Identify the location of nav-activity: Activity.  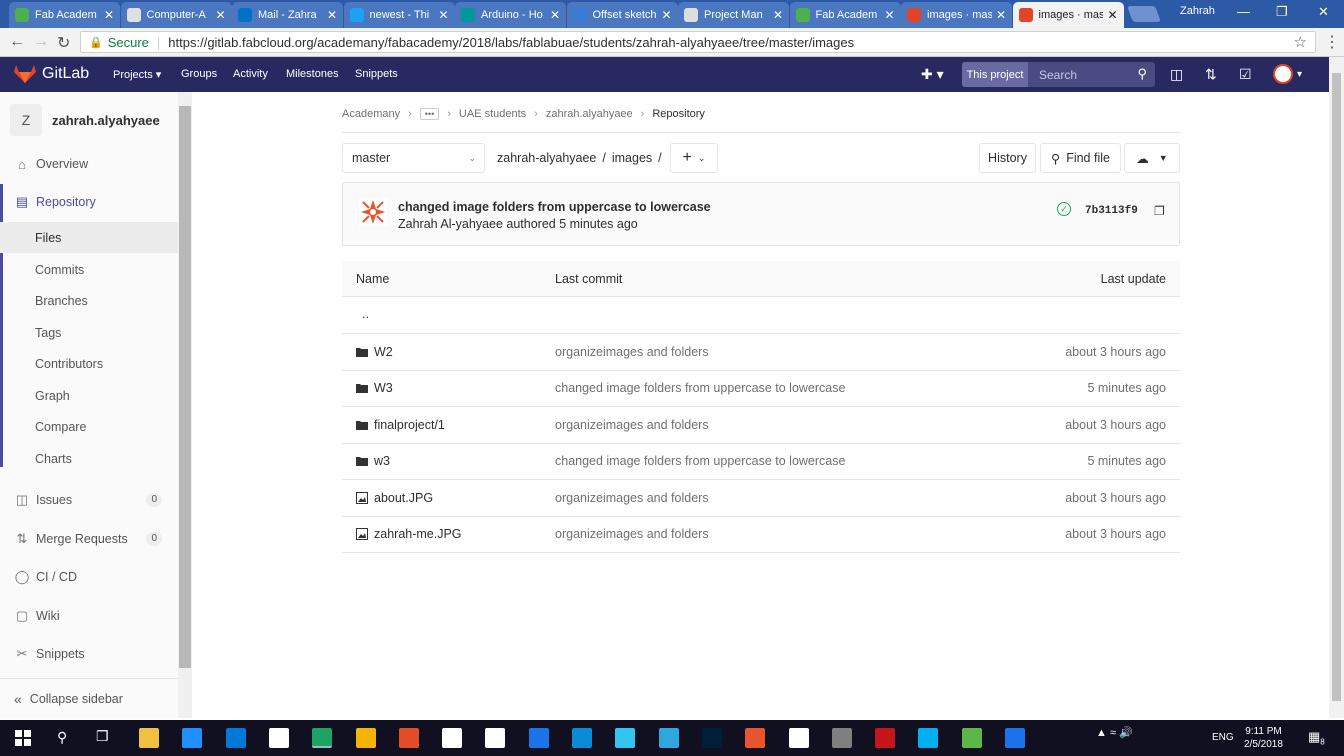
(250, 74).